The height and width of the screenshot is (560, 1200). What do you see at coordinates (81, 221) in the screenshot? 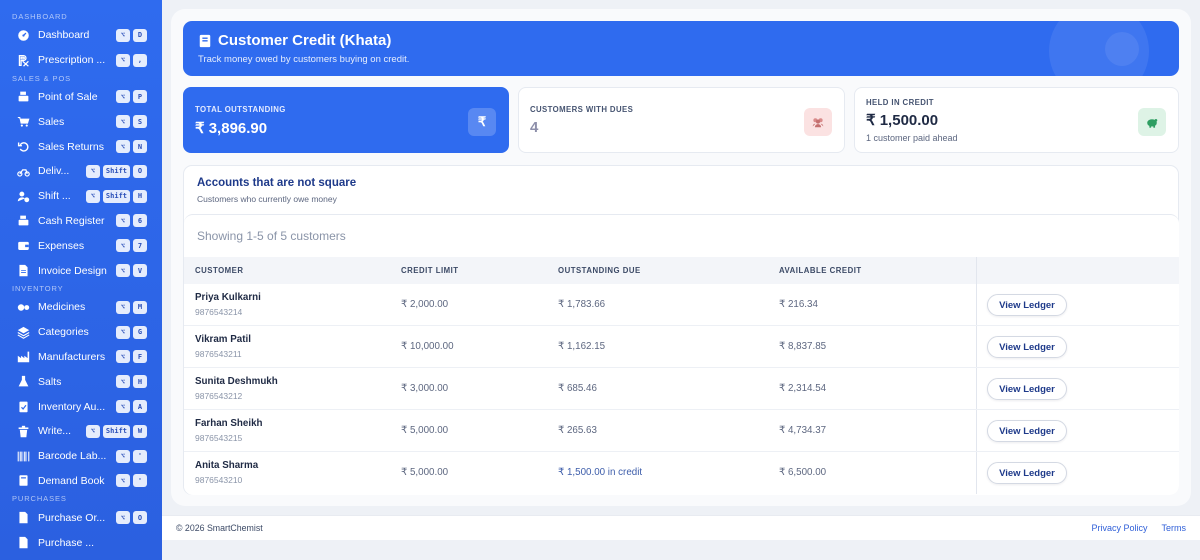
I see `sidebar-item-cash-register: Cash Register ⌥ 6` at bounding box center [81, 221].